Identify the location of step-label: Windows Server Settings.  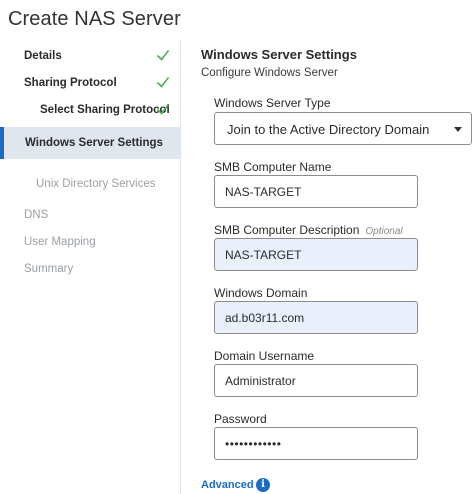
(94, 143).